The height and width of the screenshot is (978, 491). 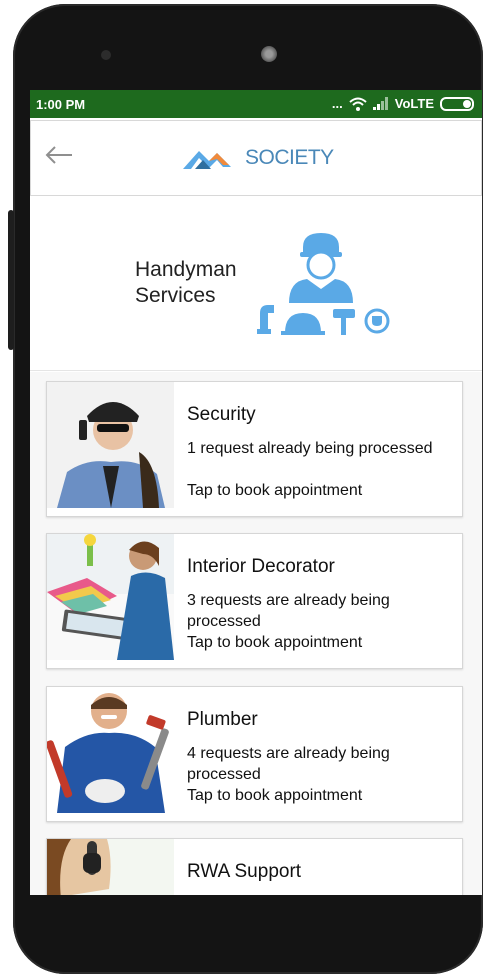 What do you see at coordinates (61, 104) in the screenshot?
I see `status-time: 1:00 PM` at bounding box center [61, 104].